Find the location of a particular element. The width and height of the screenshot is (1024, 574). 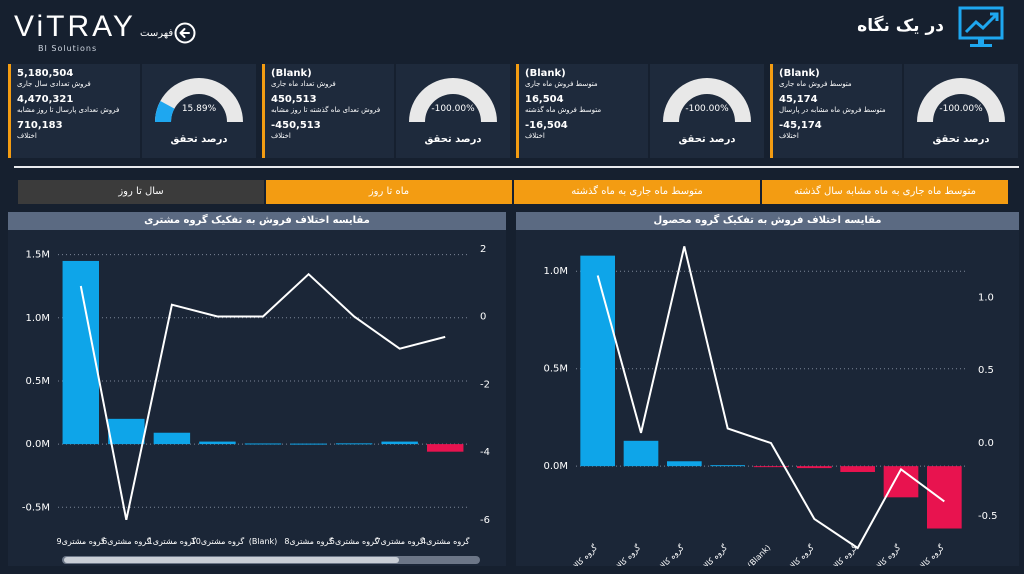

tab-year-to-date: سال تا روز is located at coordinates (141, 192).